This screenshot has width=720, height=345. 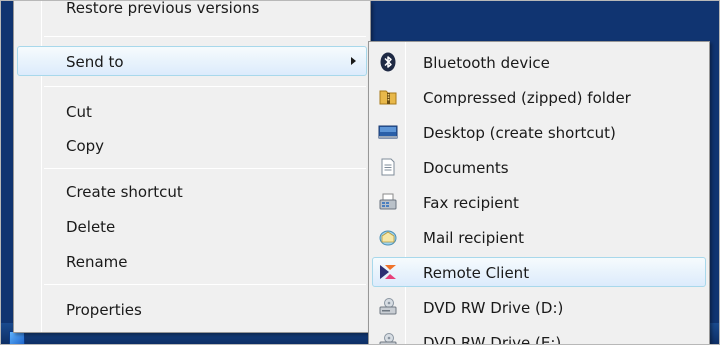 What do you see at coordinates (91, 227) in the screenshot?
I see `menu-item-label: Delete` at bounding box center [91, 227].